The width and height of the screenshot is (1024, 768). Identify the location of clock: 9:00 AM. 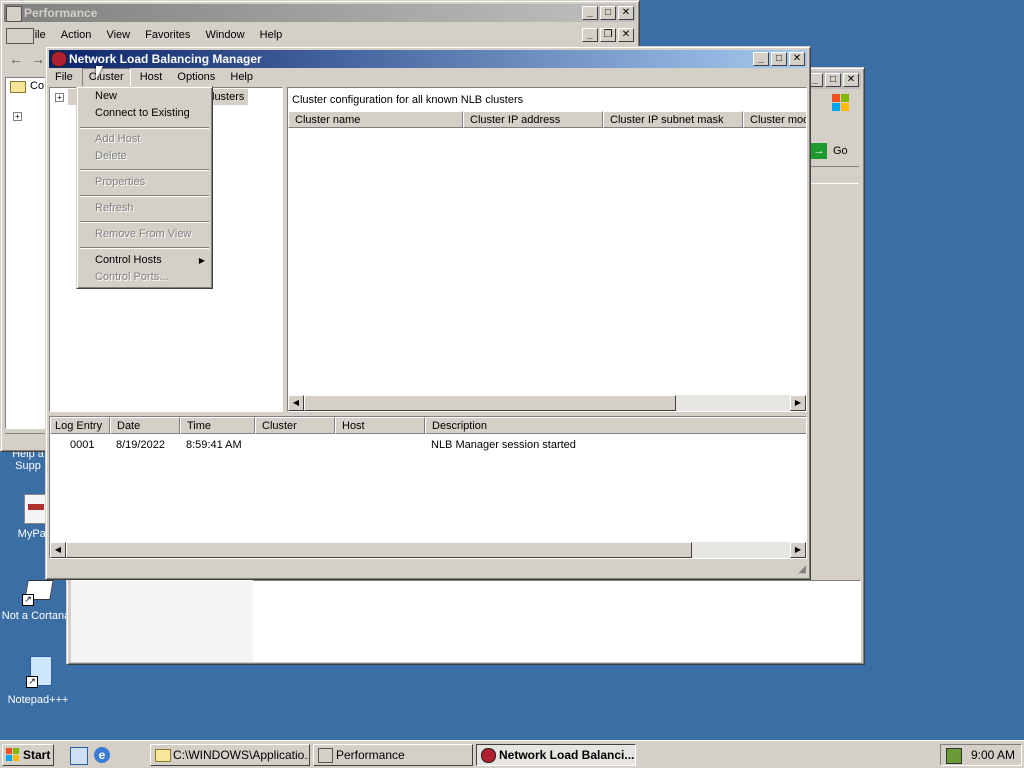
(993, 755).